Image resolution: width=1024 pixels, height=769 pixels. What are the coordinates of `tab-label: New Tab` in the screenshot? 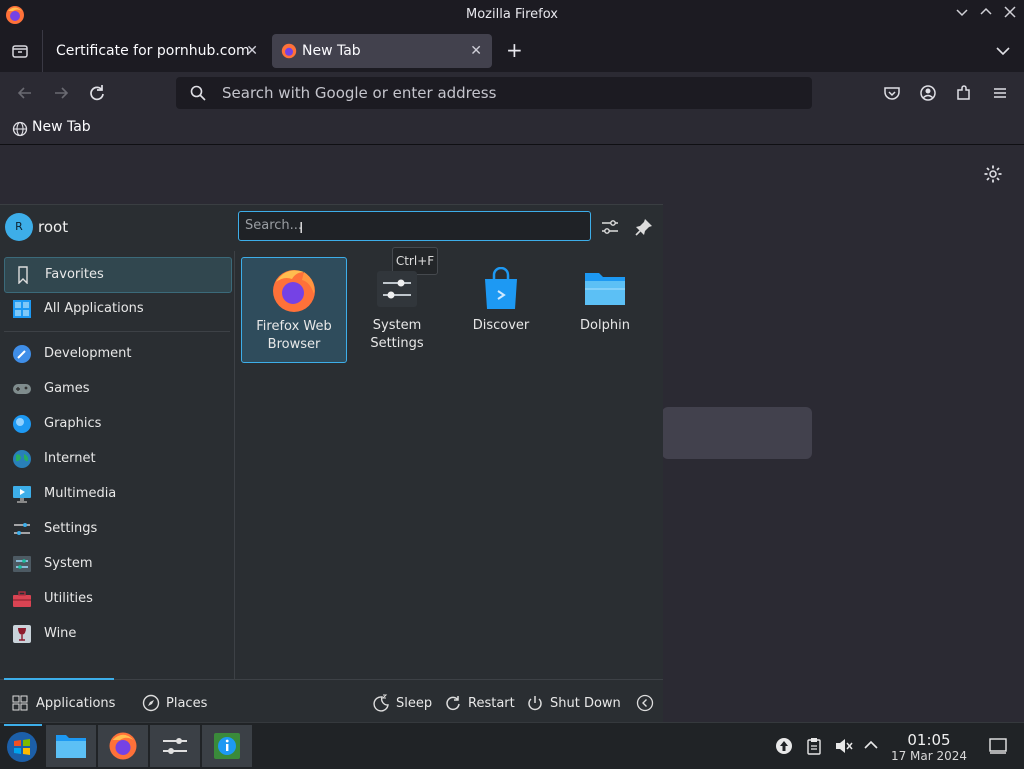 It's located at (331, 51).